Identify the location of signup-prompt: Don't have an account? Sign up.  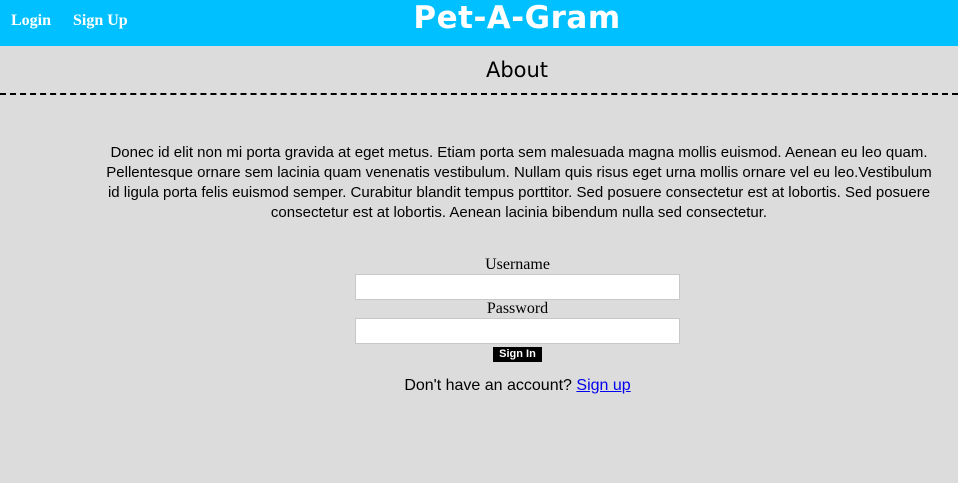
(517, 386).